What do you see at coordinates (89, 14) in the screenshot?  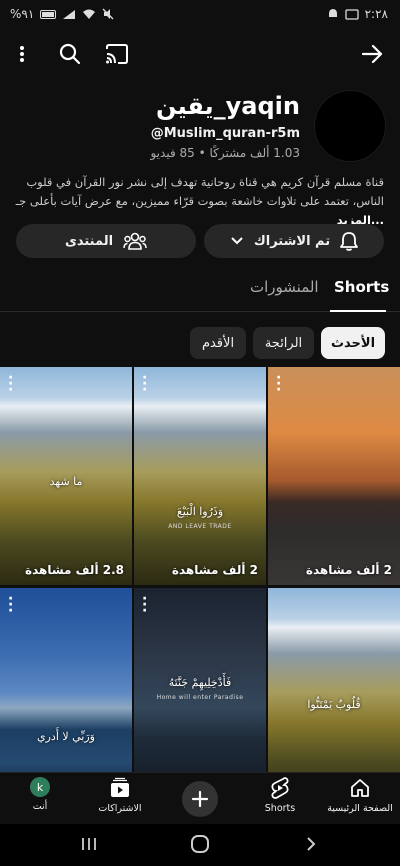 I see `wifi-icon` at bounding box center [89, 14].